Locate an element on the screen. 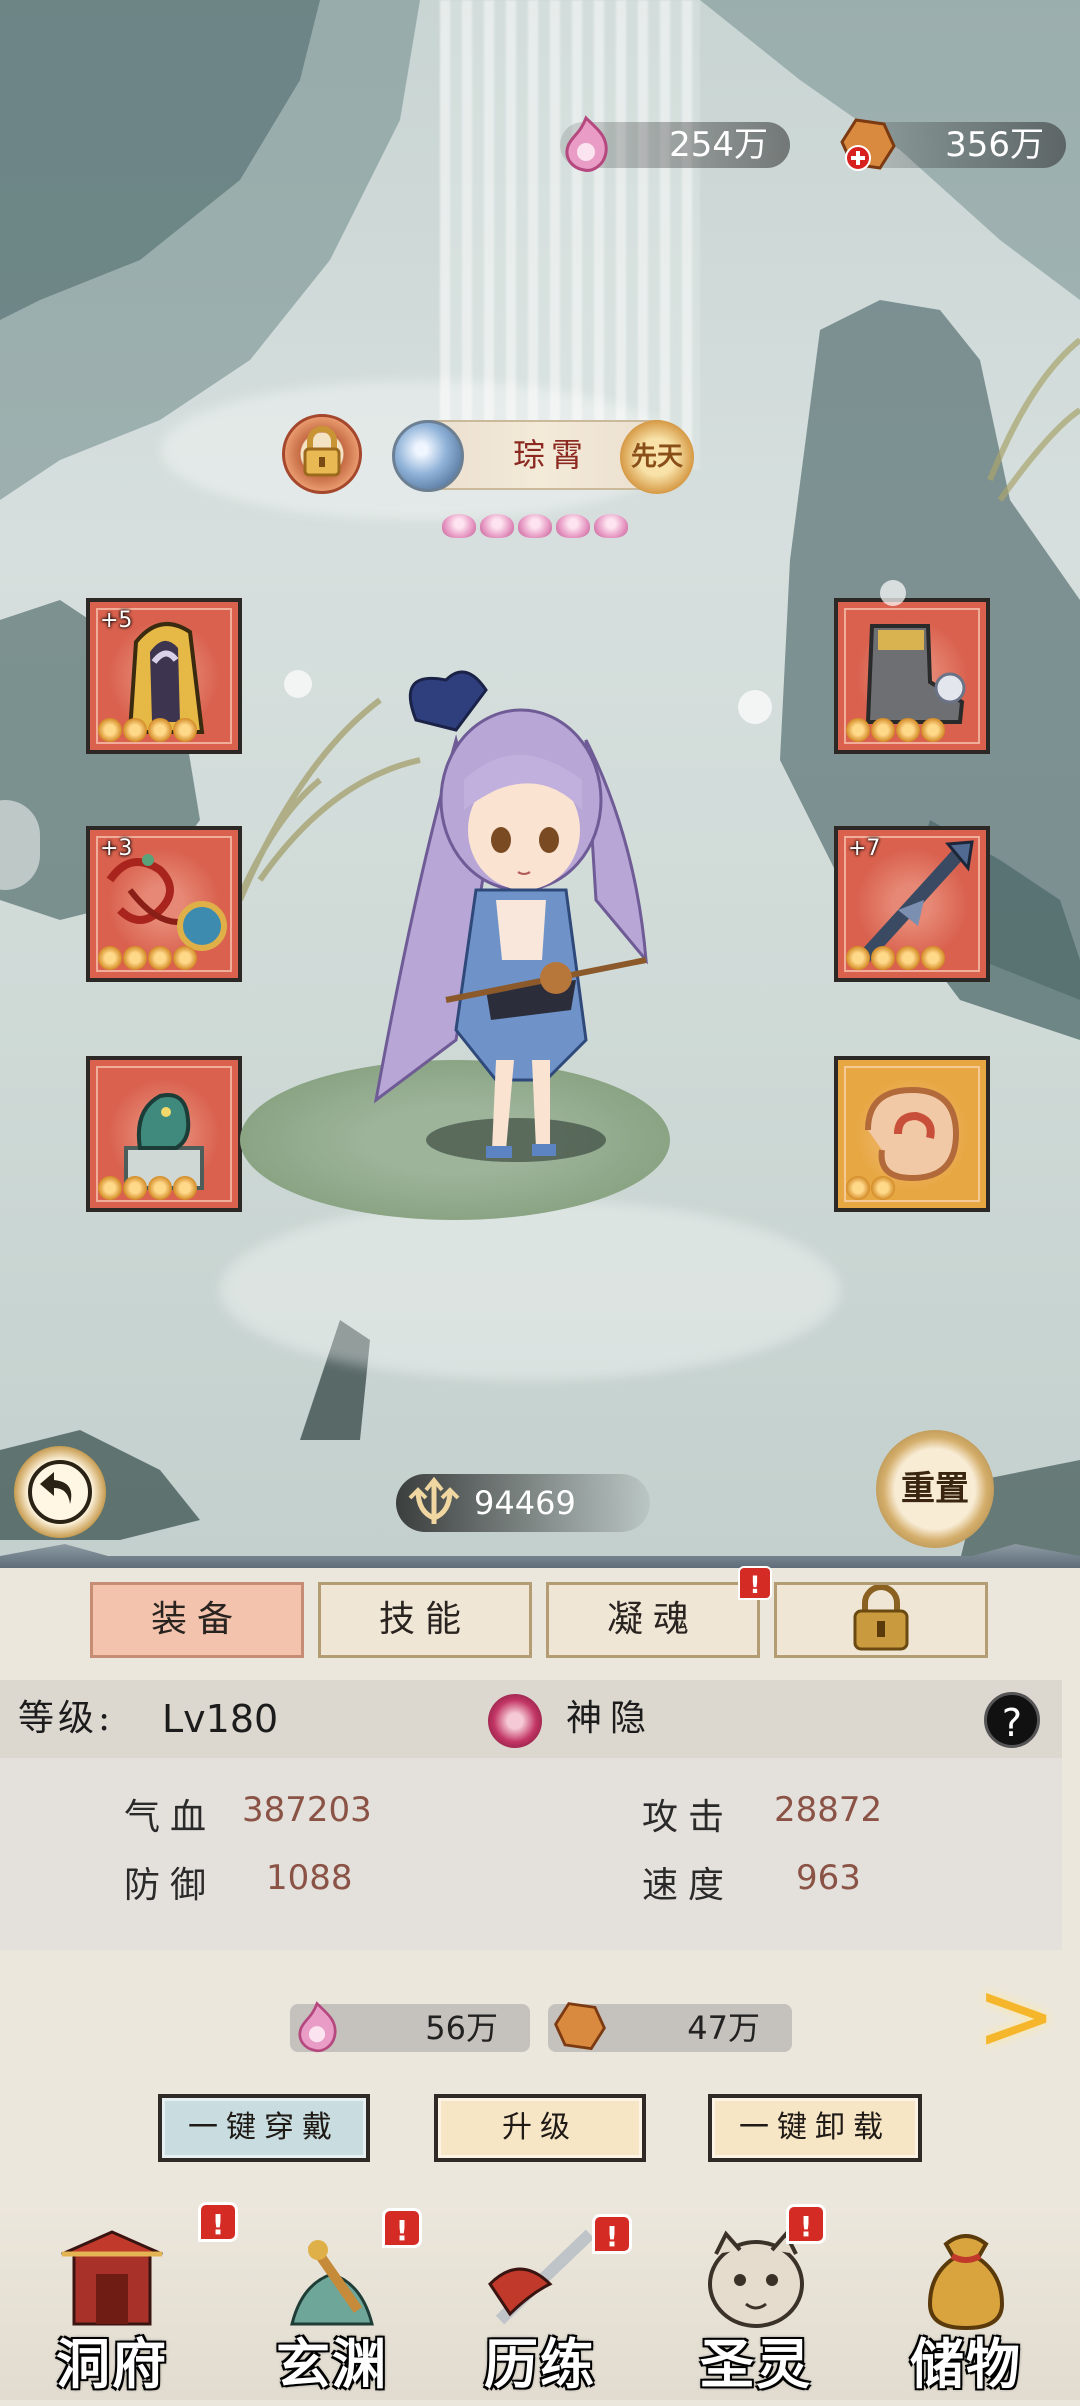 This screenshot has width=1080, height=2406. nav-label: 圣灵 is located at coordinates (756, 2364).